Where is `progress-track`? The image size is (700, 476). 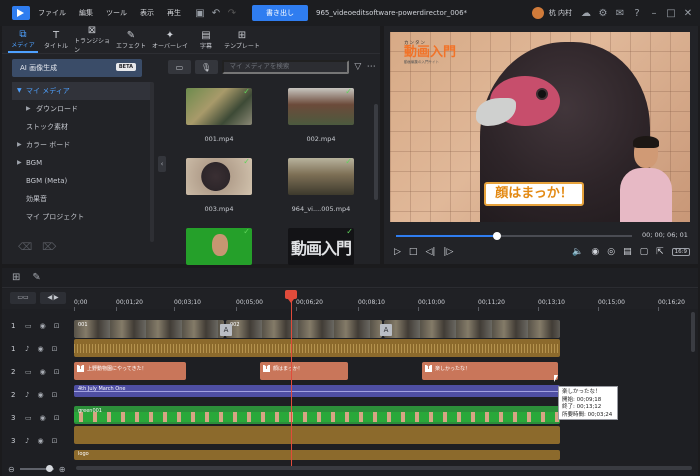
progress-track is located at coordinates (514, 236).